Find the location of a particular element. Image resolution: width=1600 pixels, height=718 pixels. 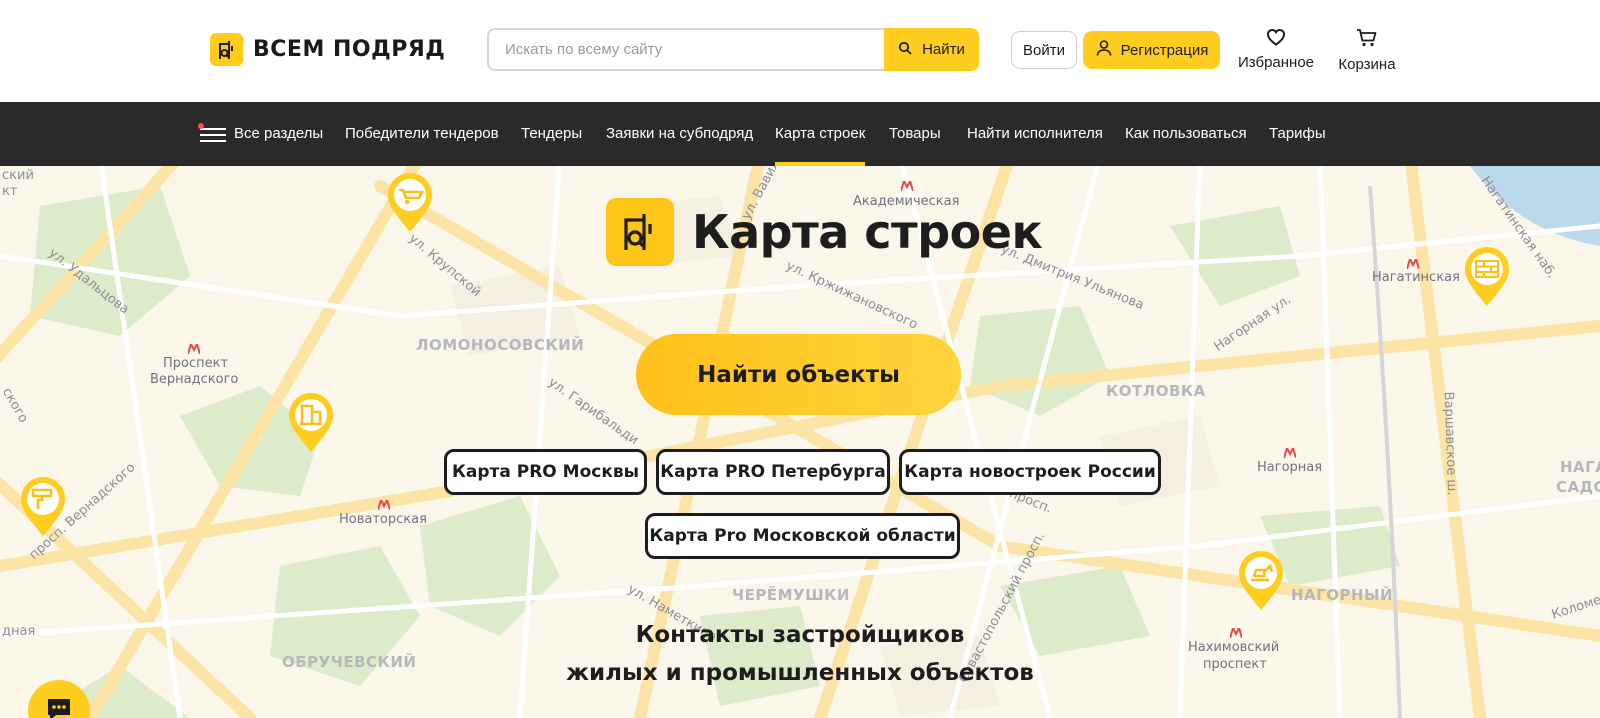

site-logo: ВСЕМ ПОДРЯД is located at coordinates (327, 49).